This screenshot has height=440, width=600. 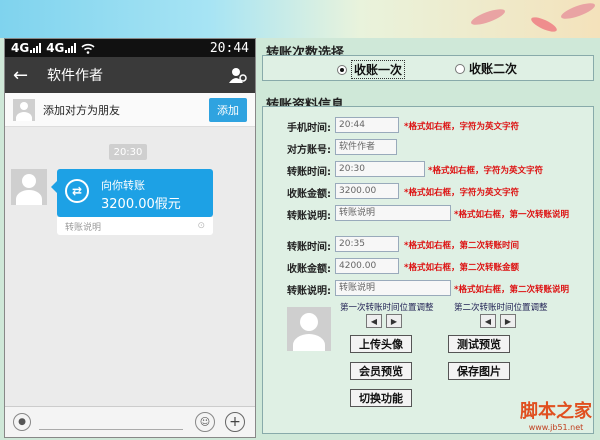 I want to click on bubble-note: 转账说明, so click(x=83, y=227).